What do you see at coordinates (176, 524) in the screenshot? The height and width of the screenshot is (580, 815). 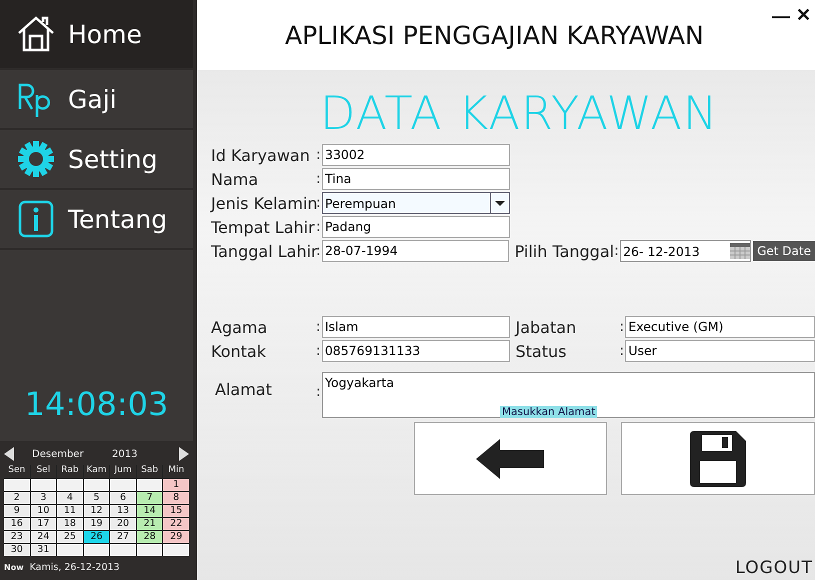 I see `day-cell: 22` at bounding box center [176, 524].